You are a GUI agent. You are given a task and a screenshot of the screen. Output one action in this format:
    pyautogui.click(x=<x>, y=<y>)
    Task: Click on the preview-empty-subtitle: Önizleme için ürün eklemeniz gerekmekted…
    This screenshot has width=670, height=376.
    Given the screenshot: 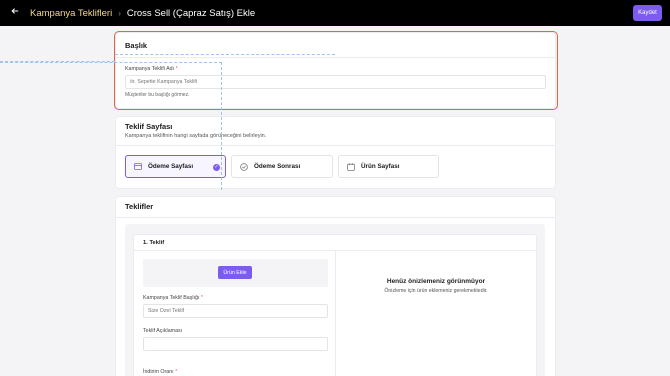 What is the action you would take?
    pyautogui.click(x=436, y=291)
    